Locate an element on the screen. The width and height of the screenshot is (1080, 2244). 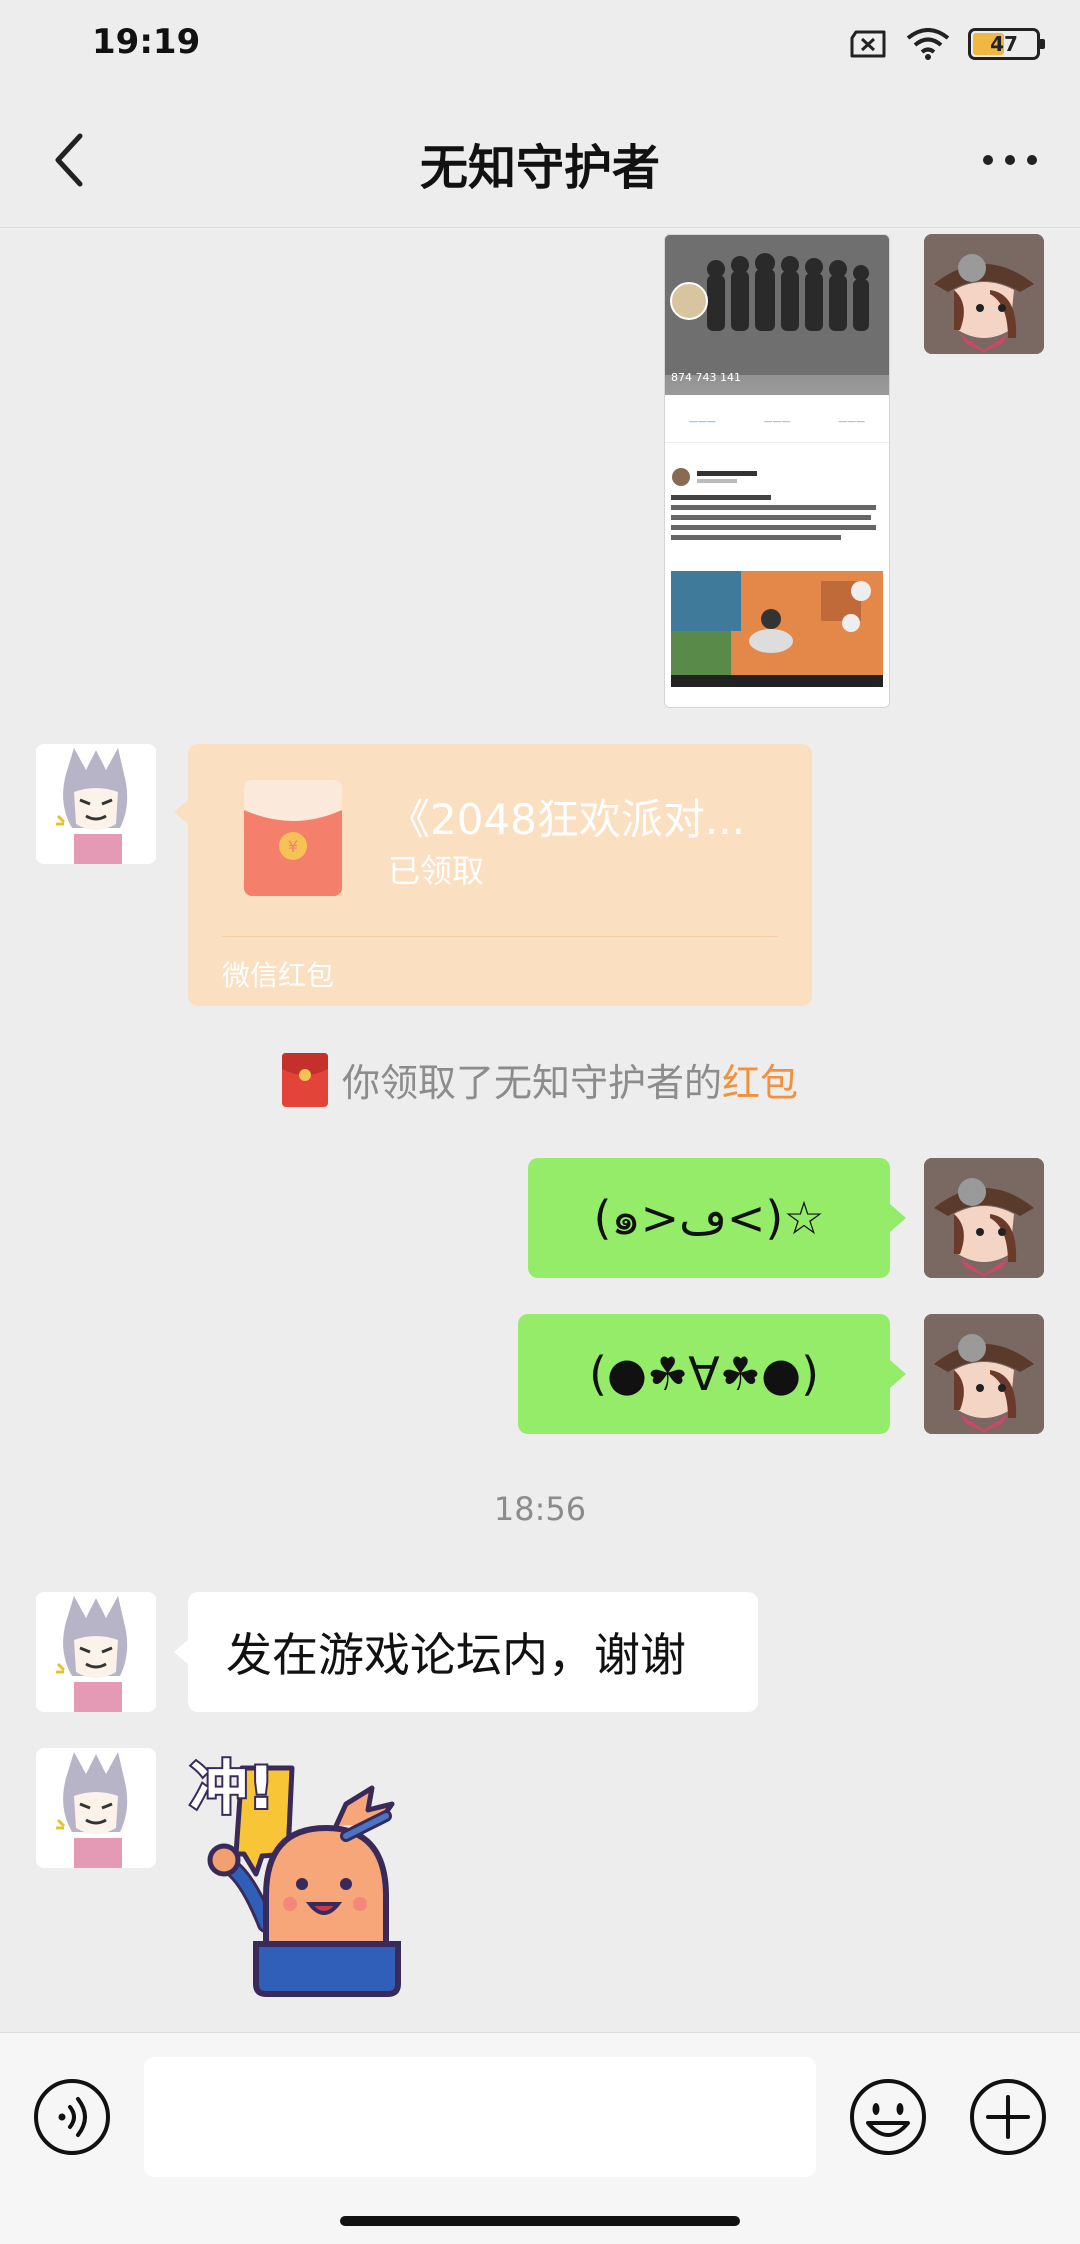
sim-off-icon is located at coordinates (868, 44).